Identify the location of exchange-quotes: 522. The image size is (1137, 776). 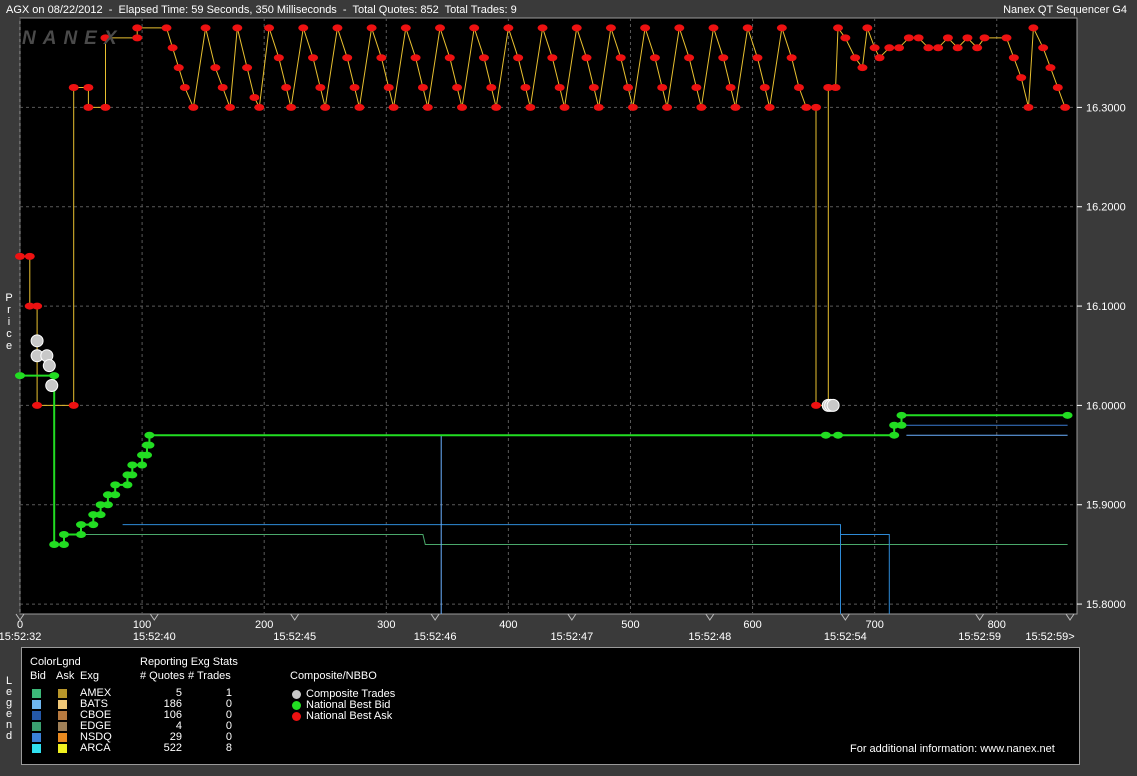
(172, 748).